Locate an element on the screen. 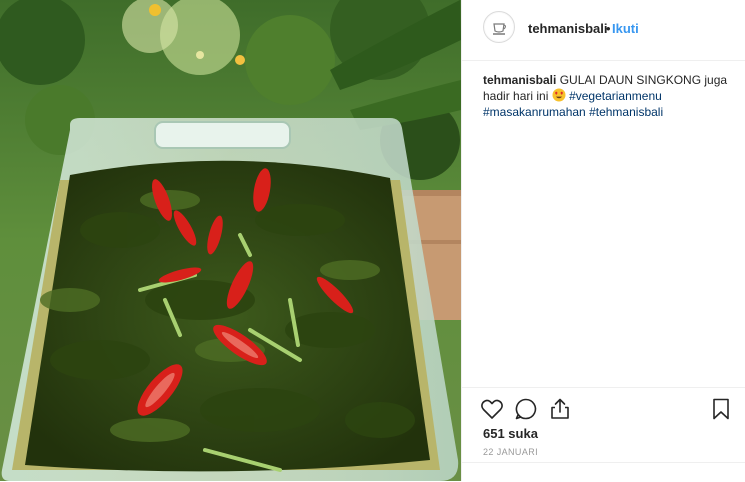  post-actions is located at coordinates (603, 408).